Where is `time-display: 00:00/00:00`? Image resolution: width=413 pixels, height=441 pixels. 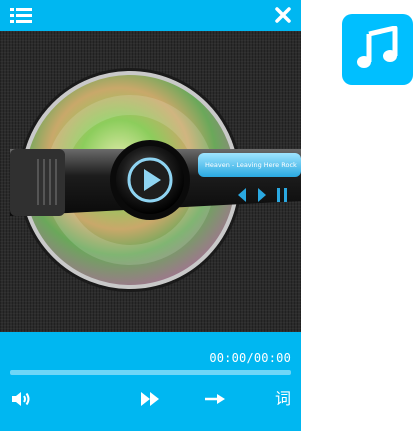 time-display: 00:00/00:00 is located at coordinates (250, 358).